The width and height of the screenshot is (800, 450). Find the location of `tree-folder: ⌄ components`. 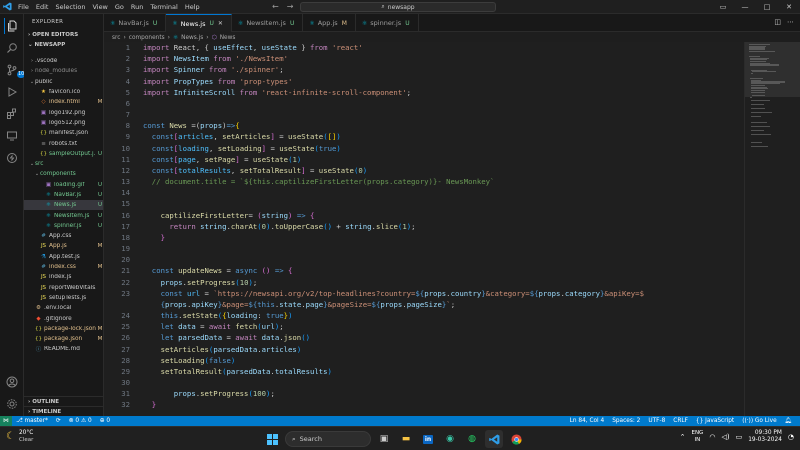

tree-folder: ⌄ components is located at coordinates (63, 174).